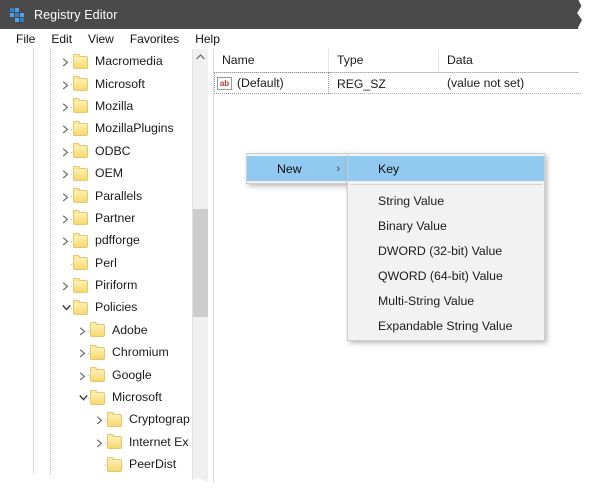 This screenshot has height=500, width=600. What do you see at coordinates (399, 83) in the screenshot?
I see `table-row: ab (Default) REG_SZ (value not set)` at bounding box center [399, 83].